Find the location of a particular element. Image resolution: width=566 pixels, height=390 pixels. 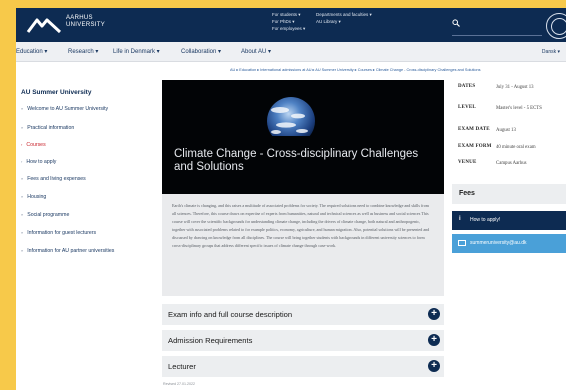

sidebar-item-guest-lecturers: » Information for guest lecturers is located at coordinates (58, 233).